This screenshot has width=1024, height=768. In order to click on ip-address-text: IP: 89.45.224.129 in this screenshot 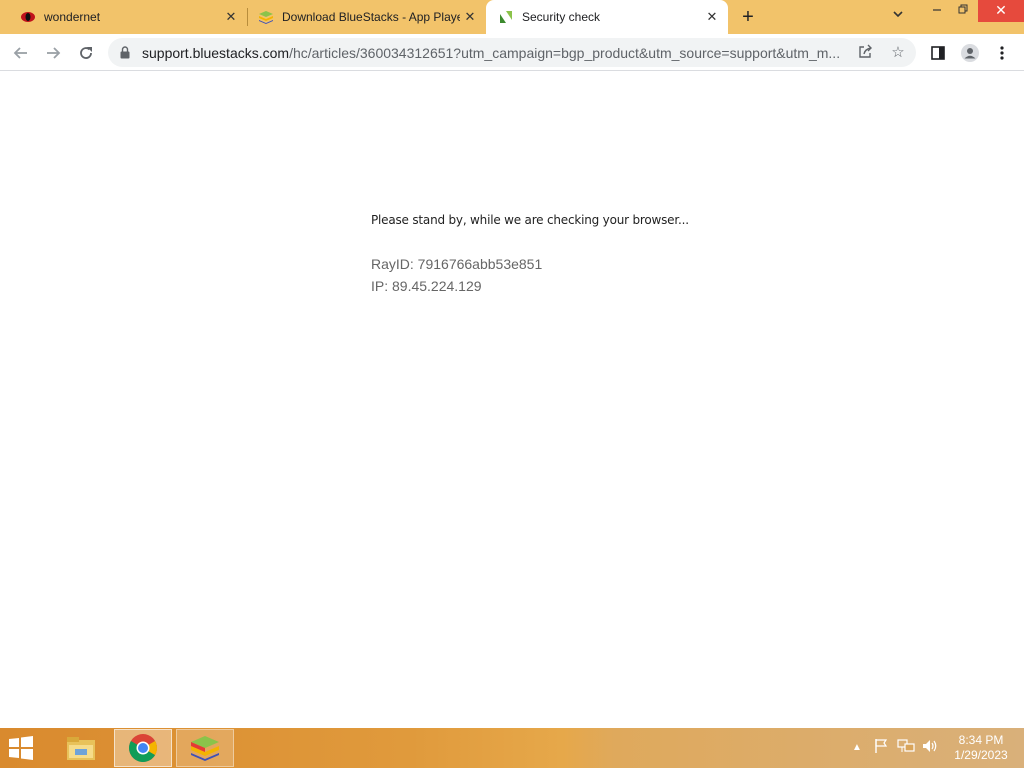, I will do `click(426, 286)`.